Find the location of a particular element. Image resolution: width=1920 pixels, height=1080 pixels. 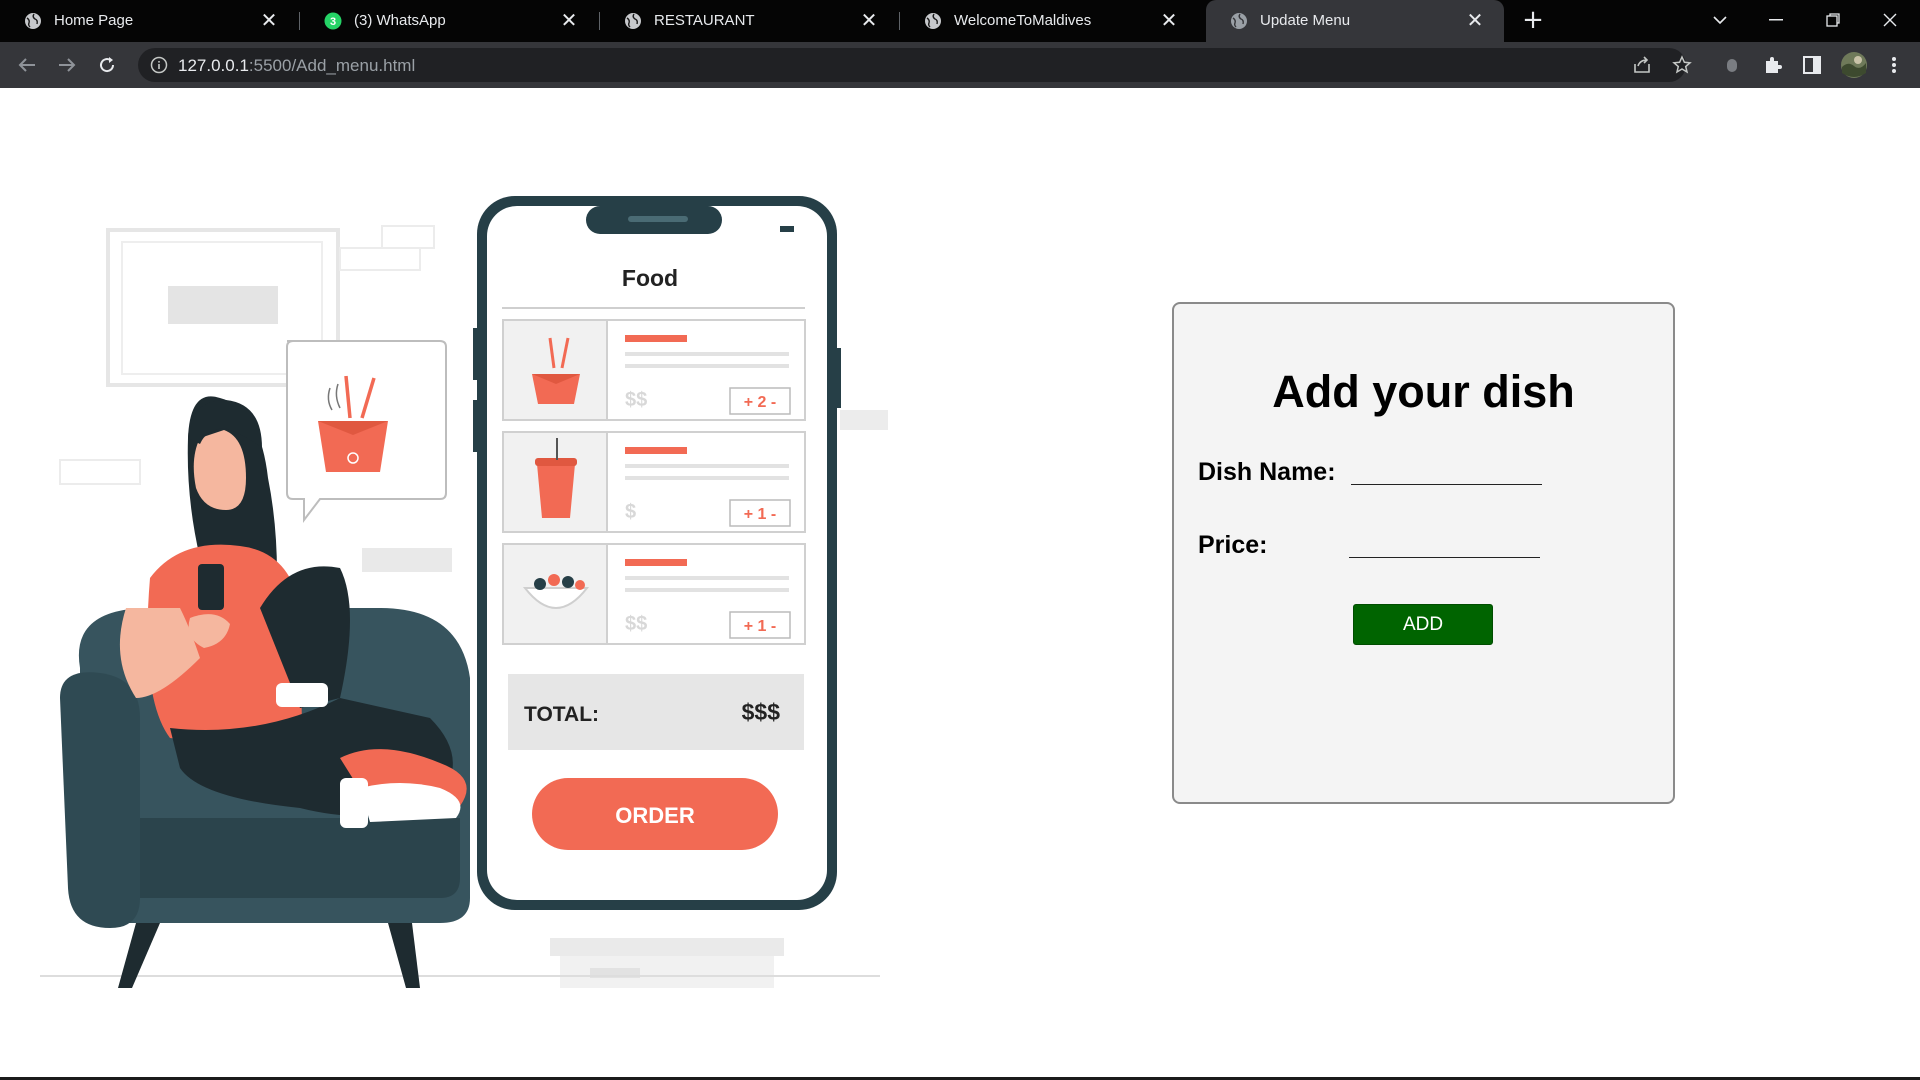

tab-title: (3) WhatsApp is located at coordinates (400, 20).